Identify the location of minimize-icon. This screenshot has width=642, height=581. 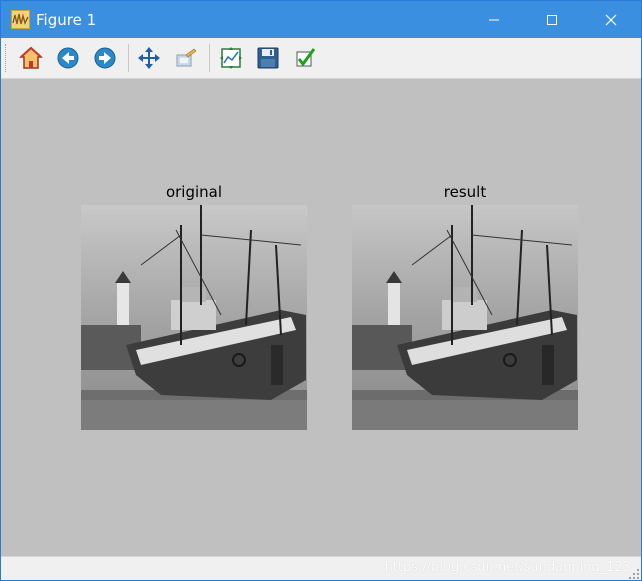
(494, 19).